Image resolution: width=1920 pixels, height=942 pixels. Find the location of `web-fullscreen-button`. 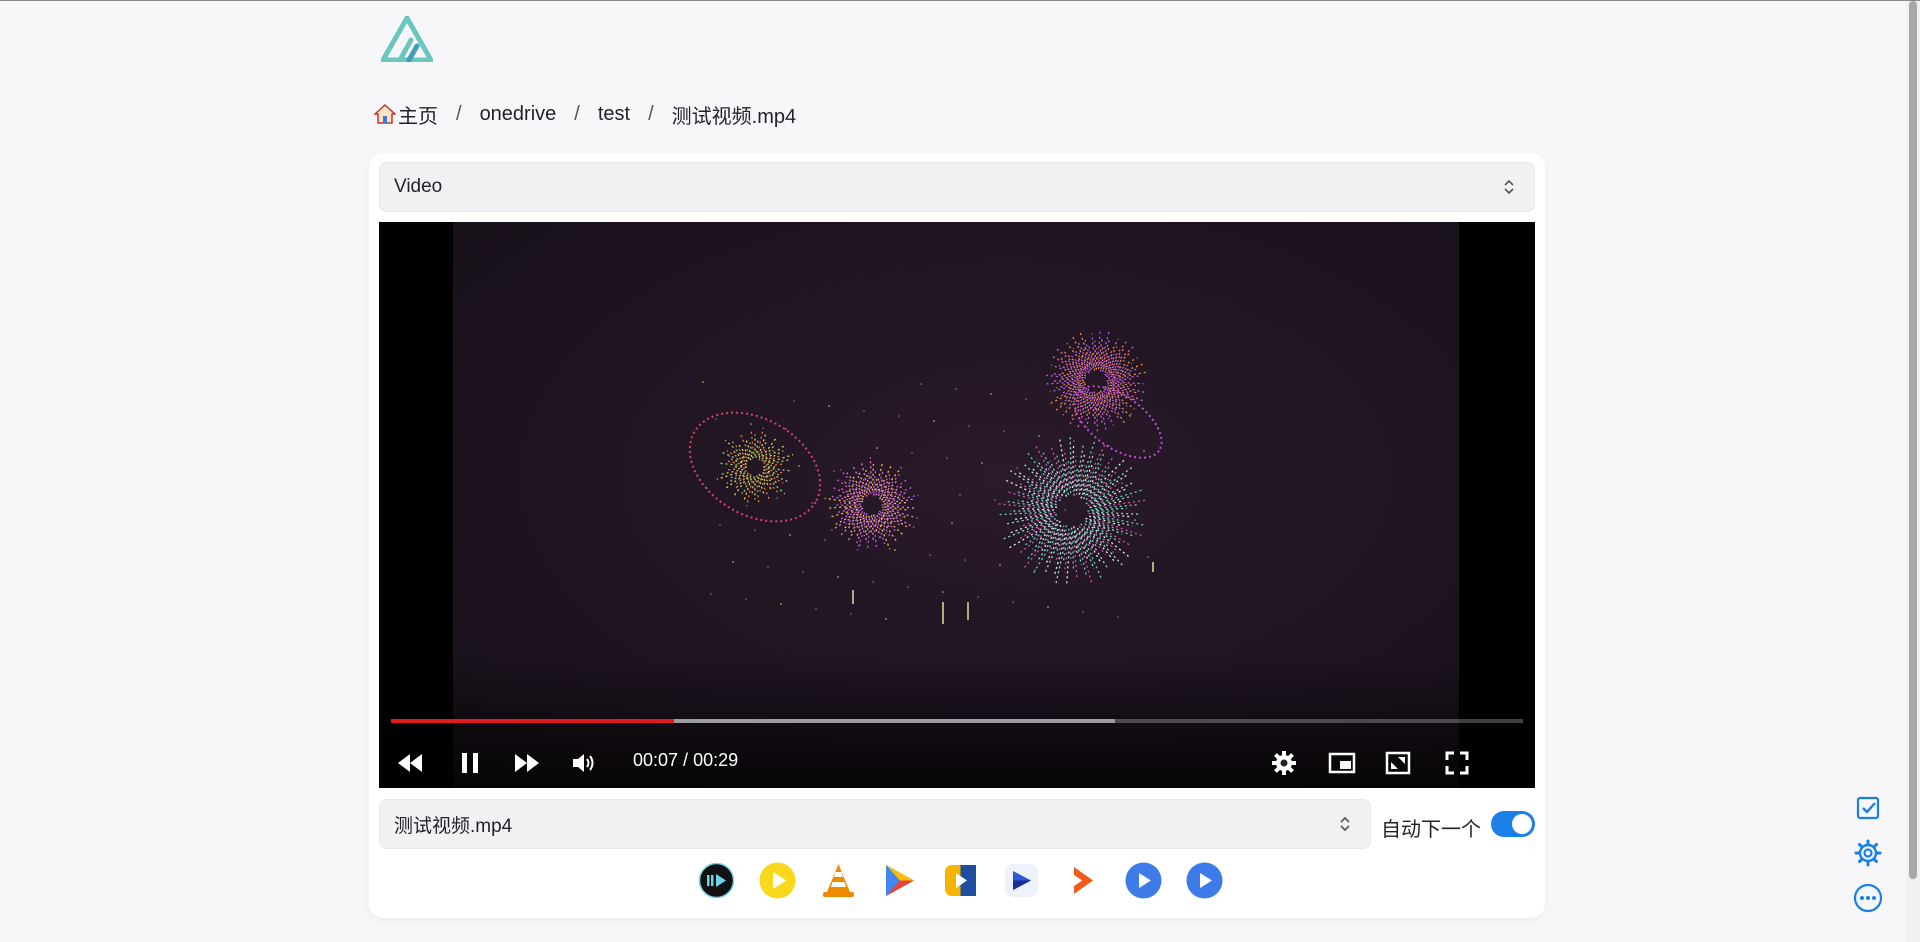

web-fullscreen-button is located at coordinates (1398, 763).